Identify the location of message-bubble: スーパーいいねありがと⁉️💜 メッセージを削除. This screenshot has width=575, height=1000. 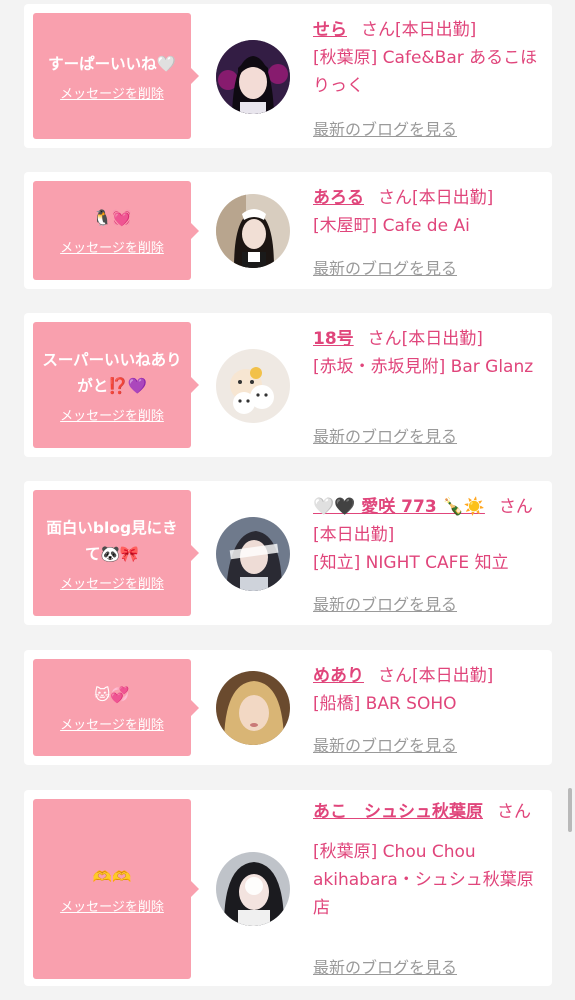
(116, 385).